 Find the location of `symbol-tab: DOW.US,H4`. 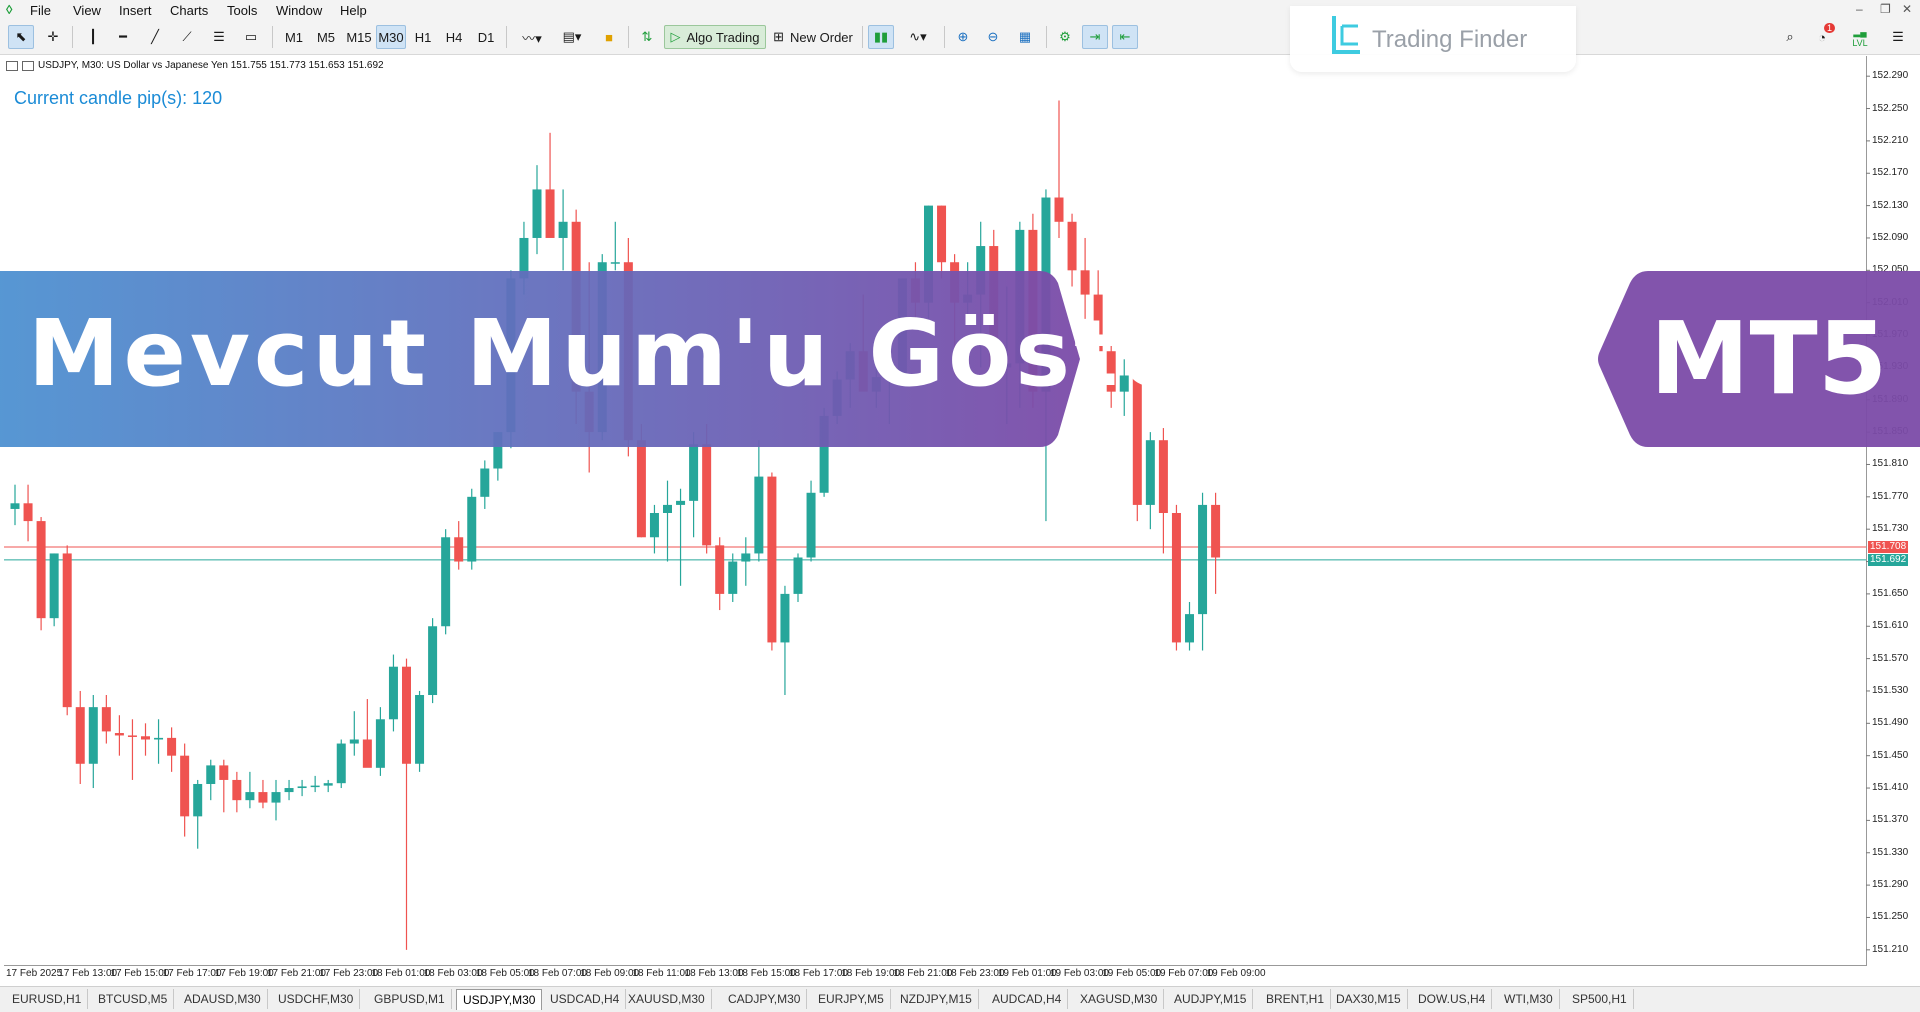

symbol-tab: DOW.US,H4 is located at coordinates (1452, 999).